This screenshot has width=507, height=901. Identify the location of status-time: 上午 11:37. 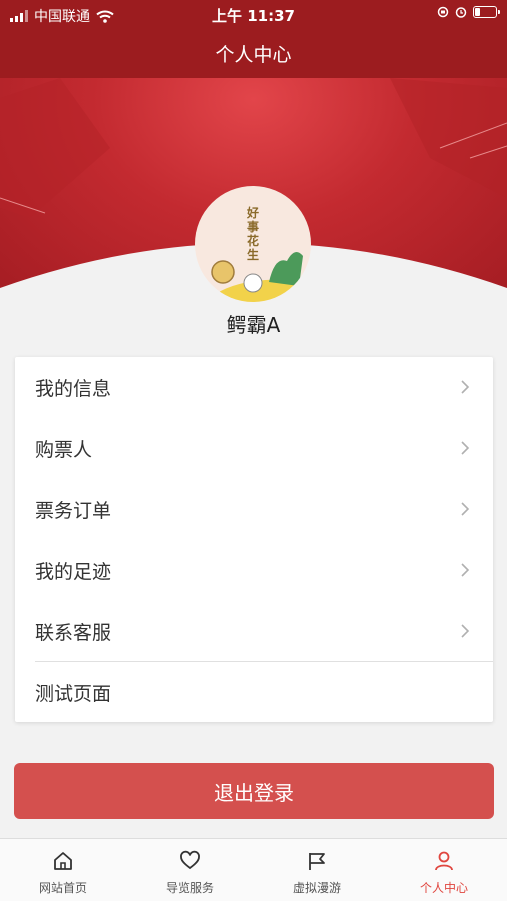
(253, 16).